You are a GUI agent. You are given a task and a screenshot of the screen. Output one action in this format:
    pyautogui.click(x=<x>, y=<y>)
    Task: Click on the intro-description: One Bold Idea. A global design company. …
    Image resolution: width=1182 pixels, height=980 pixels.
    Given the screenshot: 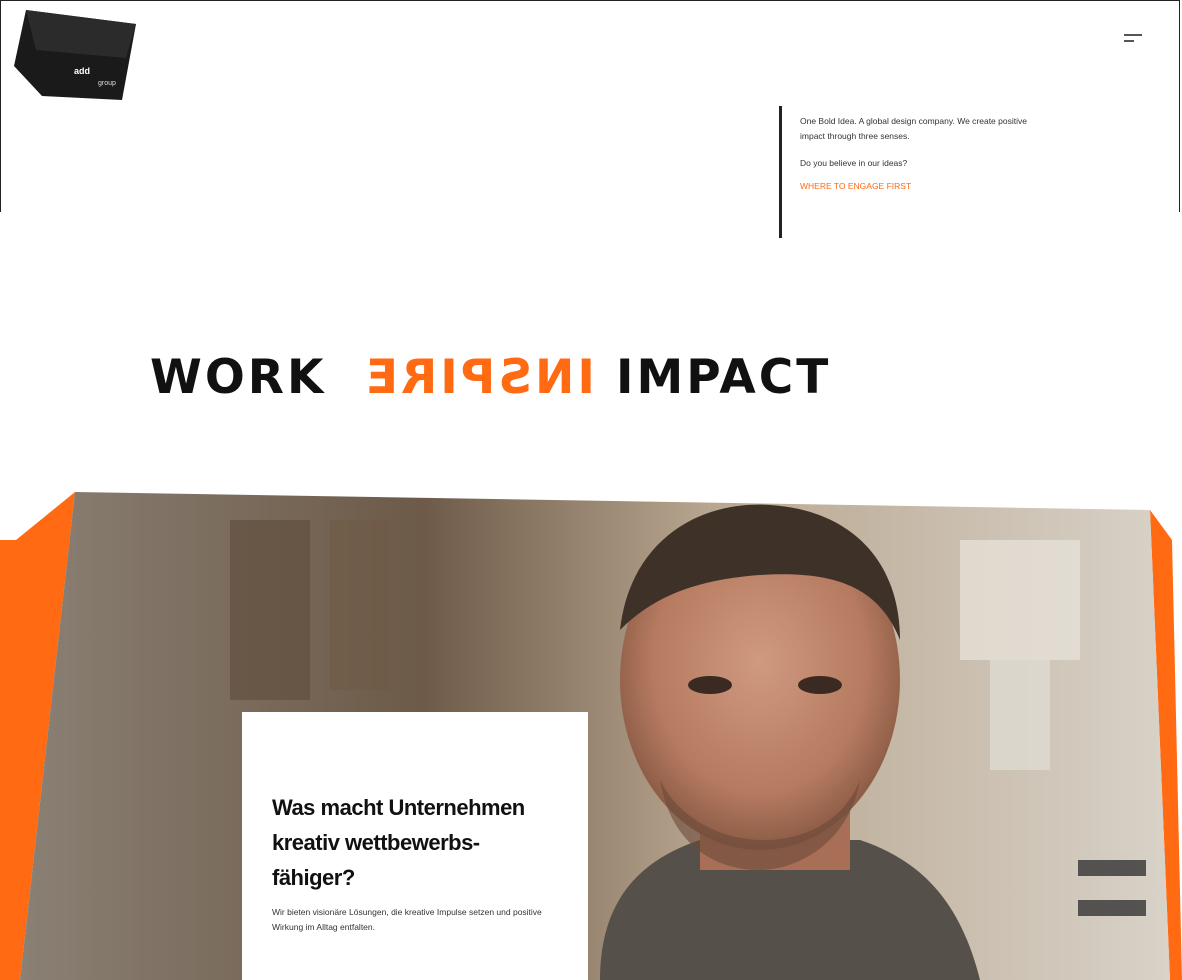 What is the action you would take?
    pyautogui.click(x=913, y=128)
    